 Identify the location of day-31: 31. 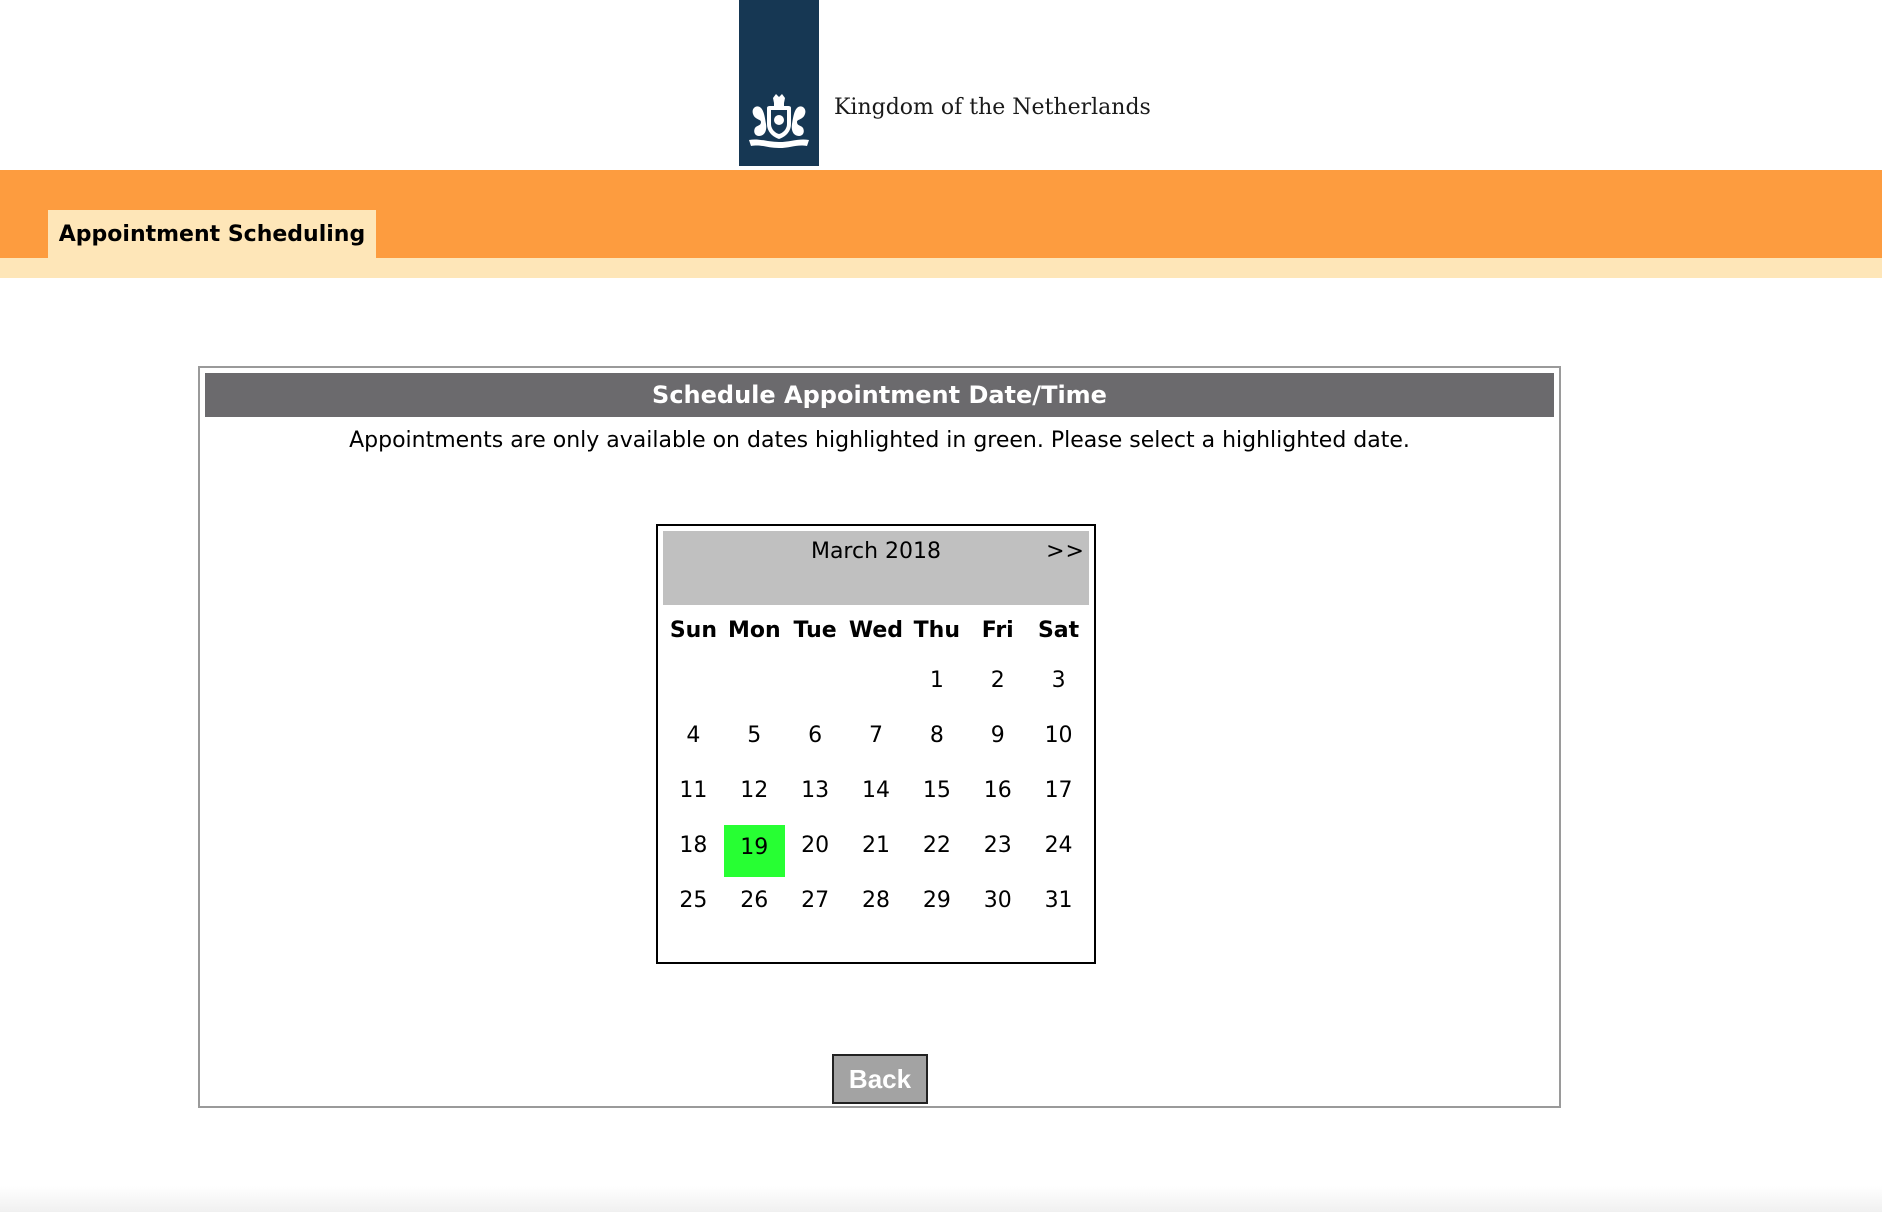
(1058, 900).